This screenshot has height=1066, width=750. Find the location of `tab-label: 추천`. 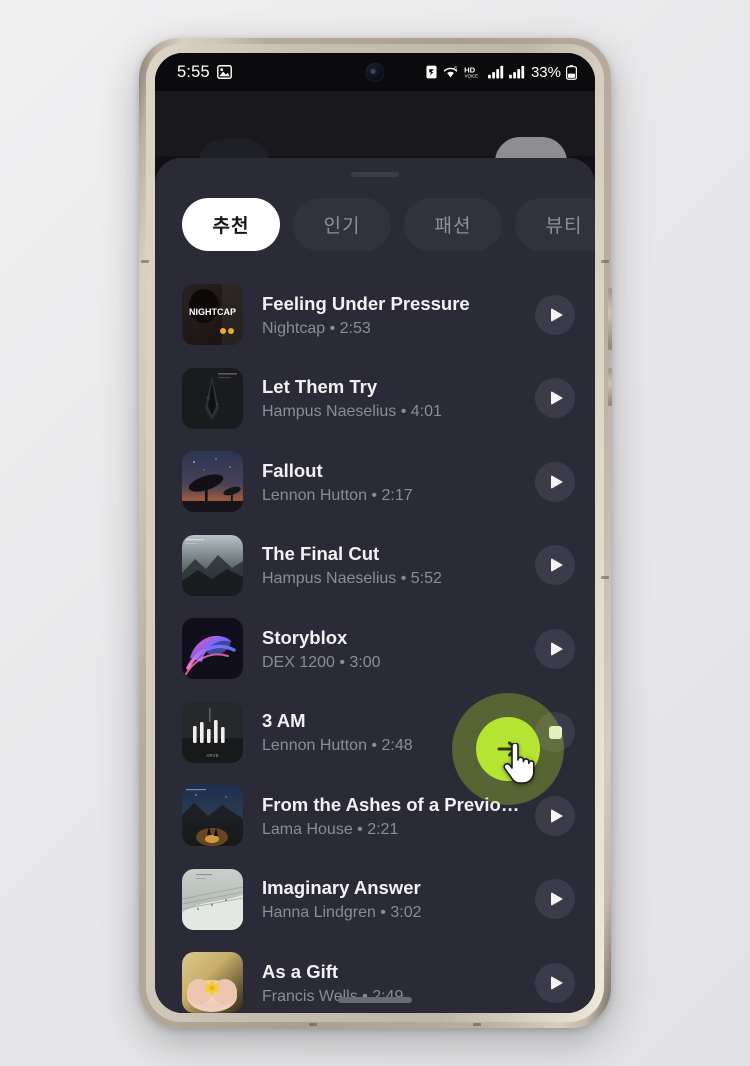

tab-label: 추천 is located at coordinates (231, 226).